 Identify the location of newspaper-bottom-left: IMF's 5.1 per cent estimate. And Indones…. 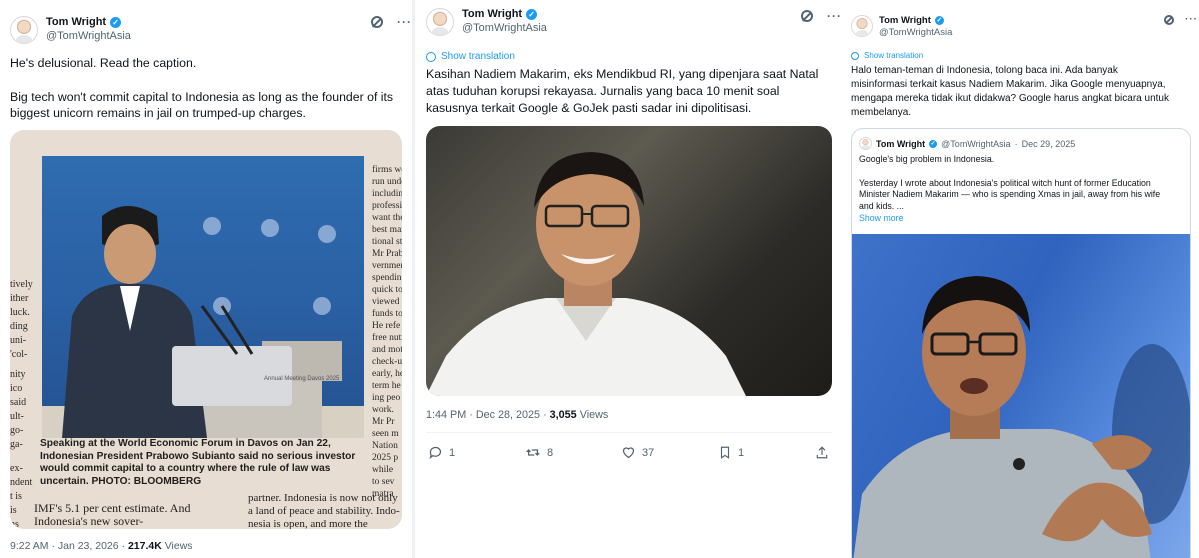
(112, 514).